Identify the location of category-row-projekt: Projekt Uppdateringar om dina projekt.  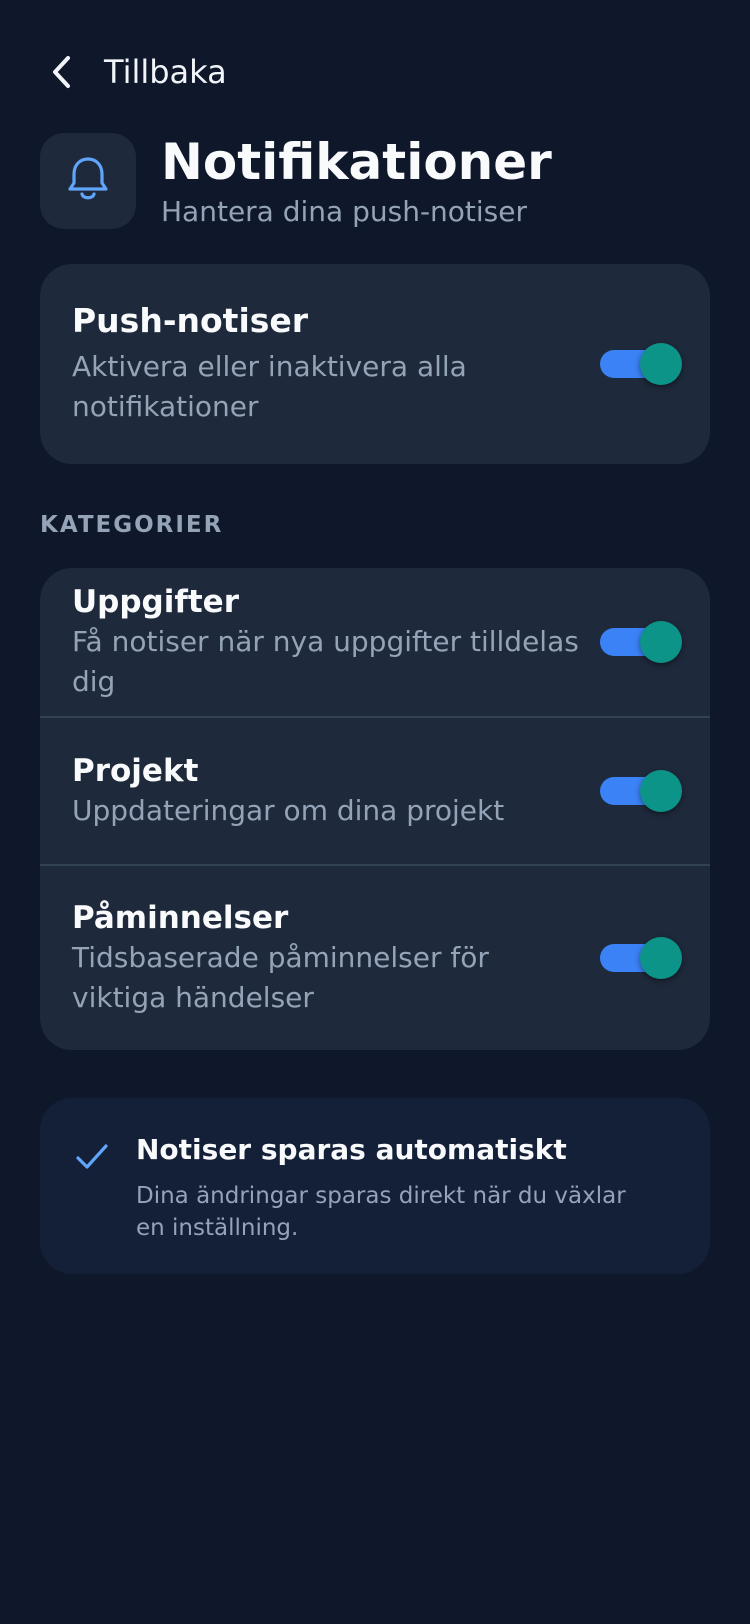
(375, 790).